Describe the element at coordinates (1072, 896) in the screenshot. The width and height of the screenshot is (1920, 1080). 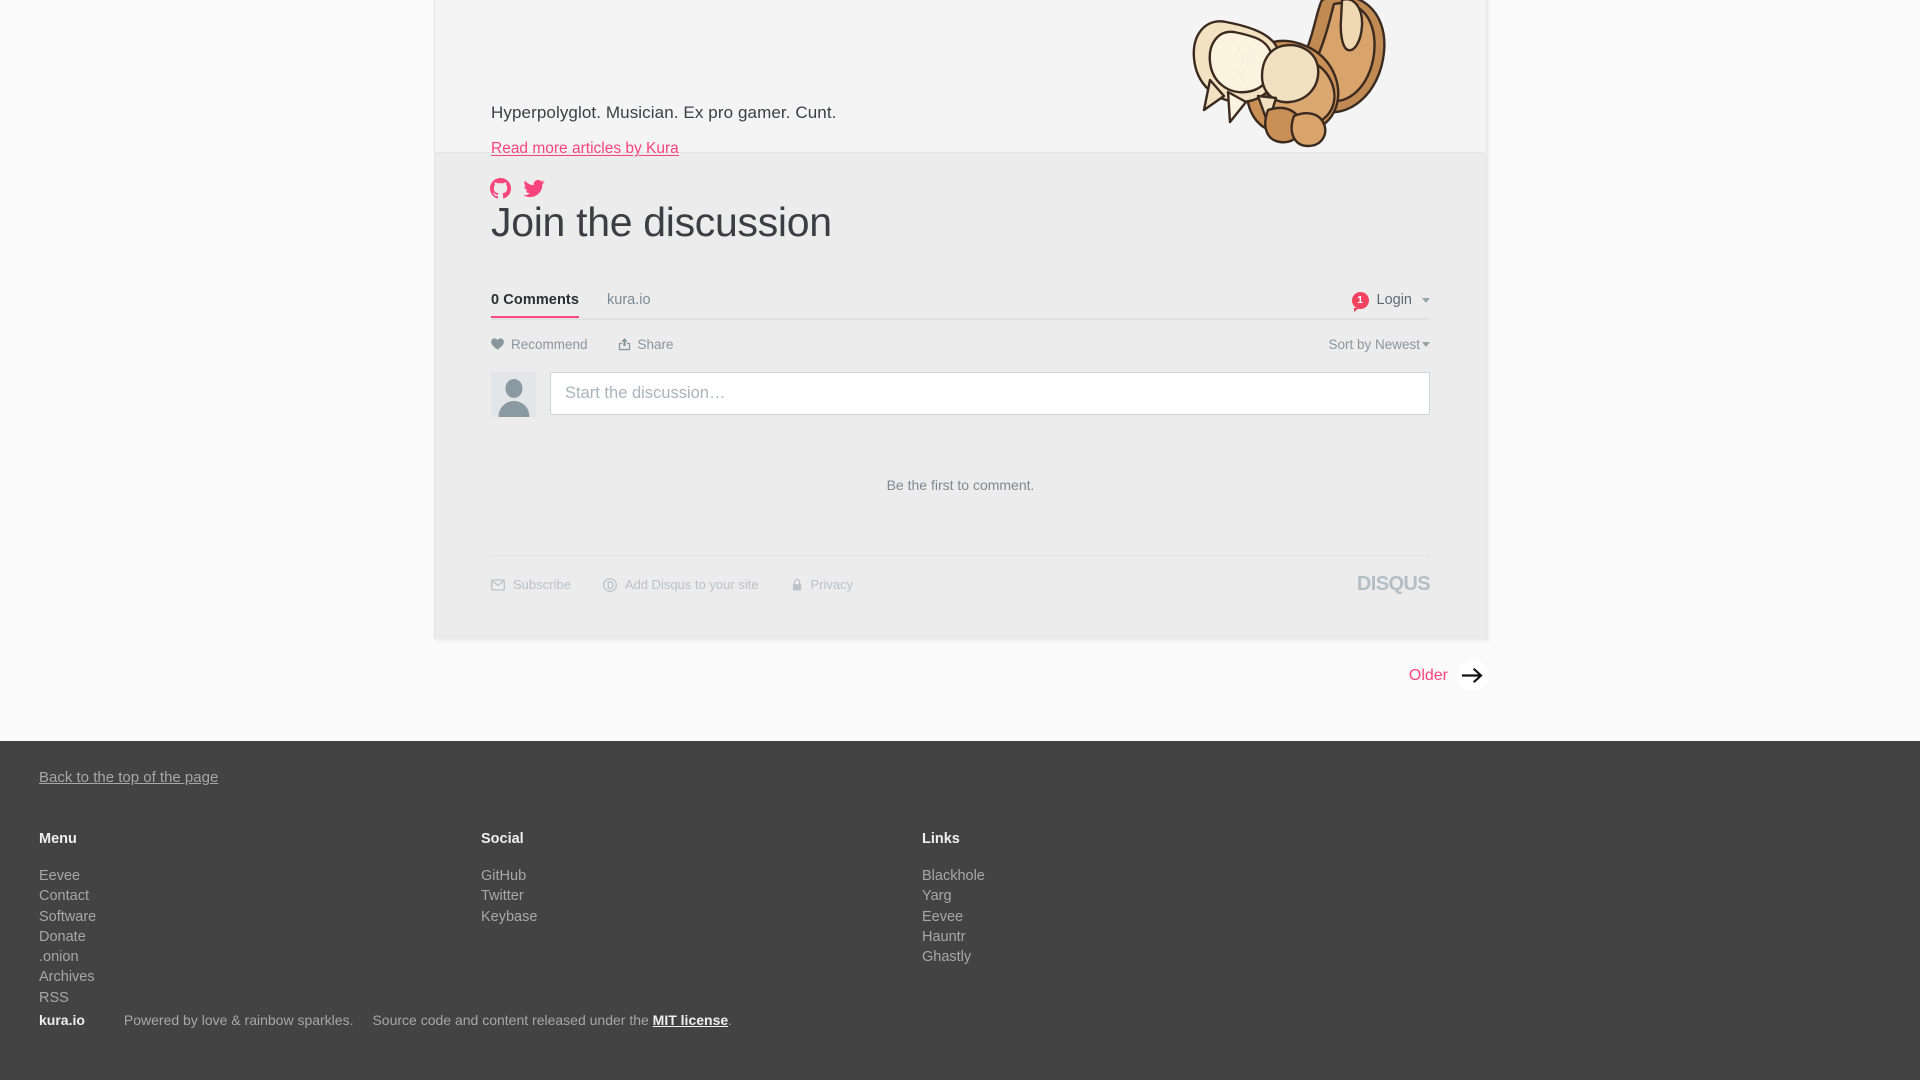
I see `list-item: Yarg` at that location.